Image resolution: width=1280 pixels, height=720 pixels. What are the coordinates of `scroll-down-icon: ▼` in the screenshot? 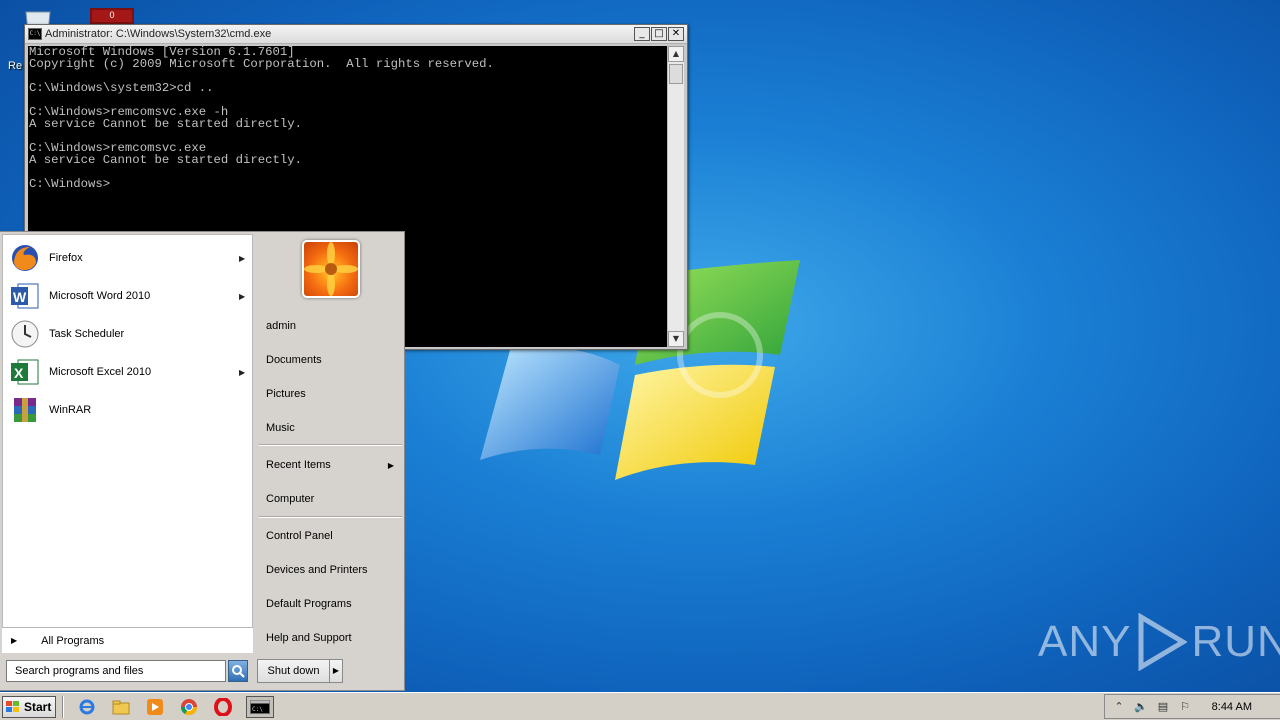 It's located at (676, 339).